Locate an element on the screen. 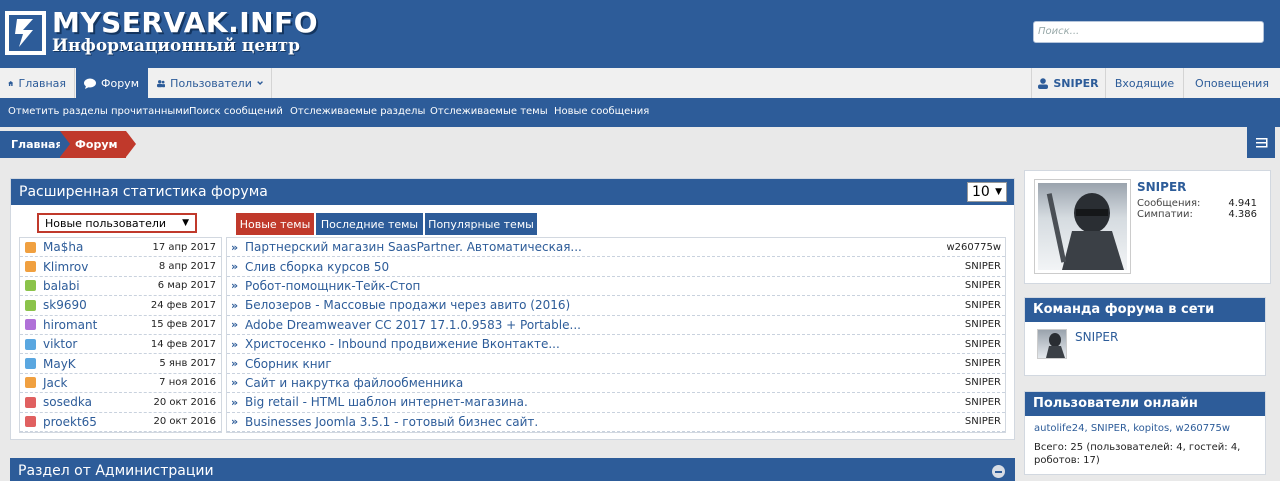  user-name: proekt65 is located at coordinates (98, 422).